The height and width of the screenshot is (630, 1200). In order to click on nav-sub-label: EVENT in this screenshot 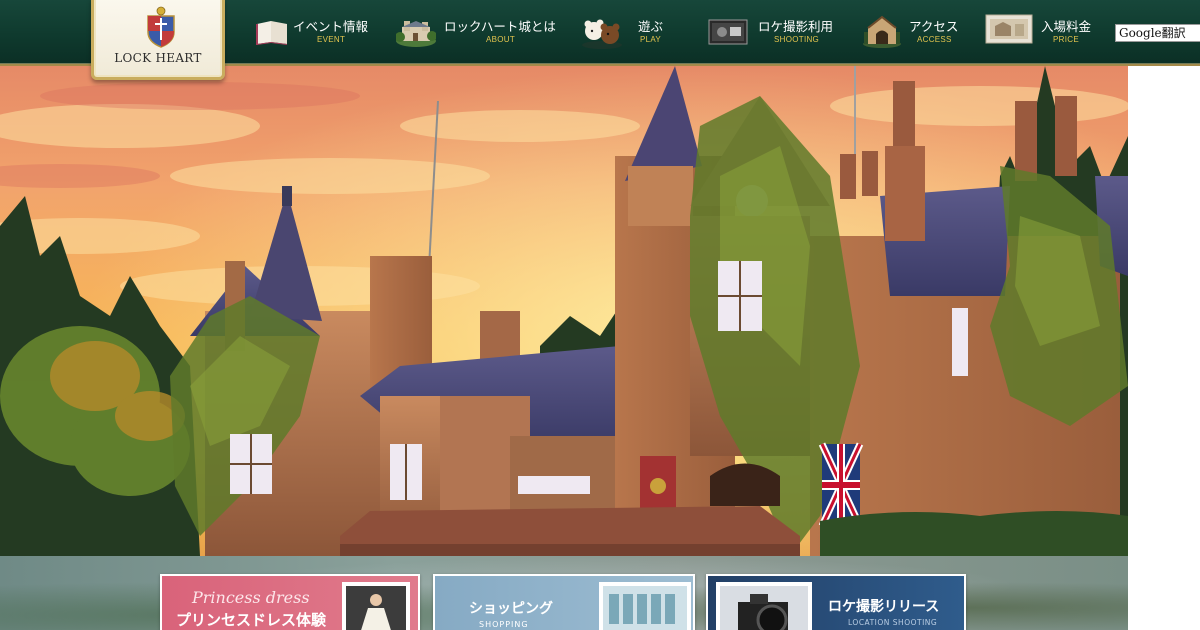, I will do `click(331, 39)`.